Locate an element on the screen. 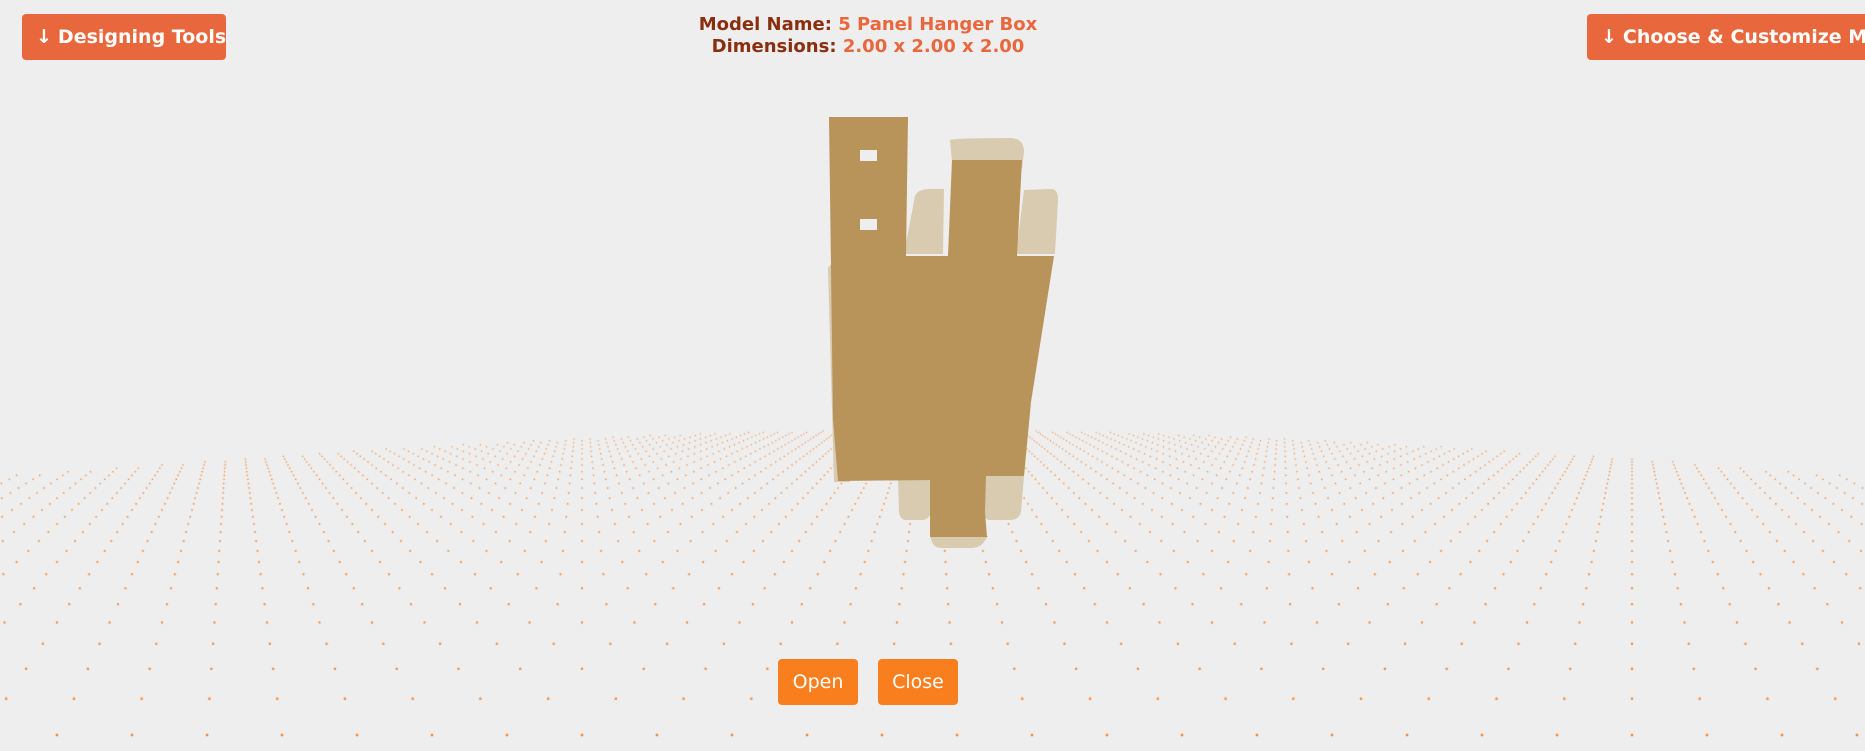 The height and width of the screenshot is (751, 1865). open-button: Open is located at coordinates (818, 682).